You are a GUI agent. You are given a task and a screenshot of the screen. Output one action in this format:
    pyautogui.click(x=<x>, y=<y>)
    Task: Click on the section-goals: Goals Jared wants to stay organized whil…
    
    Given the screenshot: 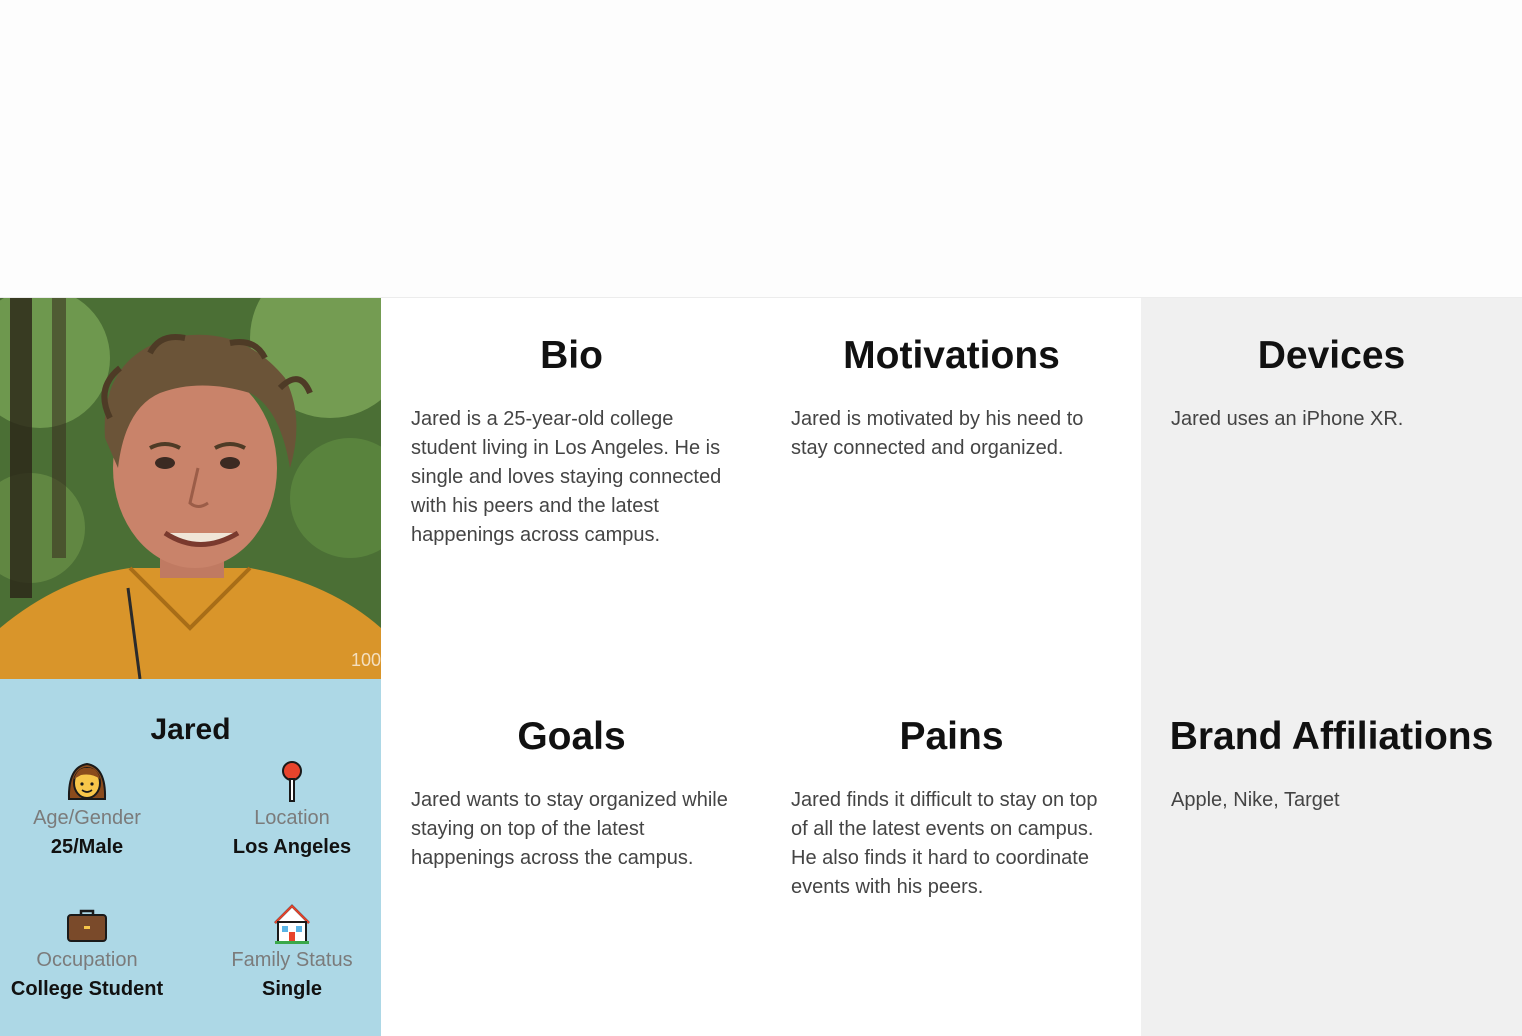 What is the action you would take?
    pyautogui.click(x=571, y=776)
    